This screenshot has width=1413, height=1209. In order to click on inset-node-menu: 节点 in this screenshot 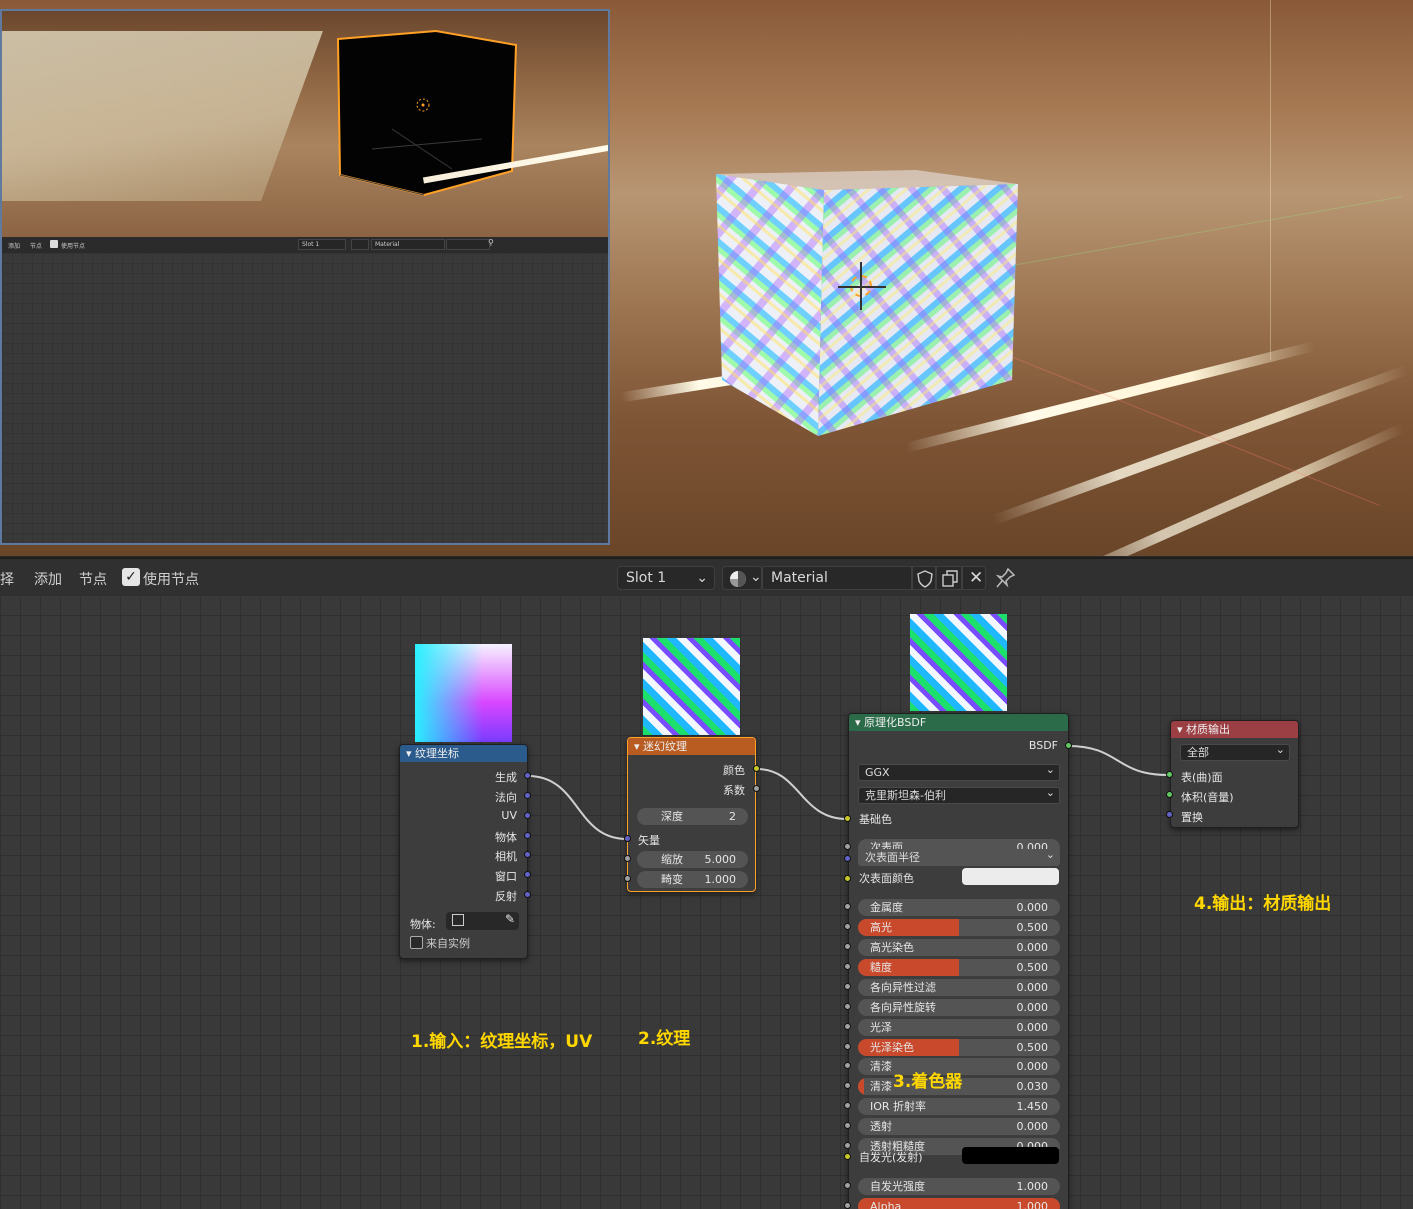, I will do `click(36, 245)`.